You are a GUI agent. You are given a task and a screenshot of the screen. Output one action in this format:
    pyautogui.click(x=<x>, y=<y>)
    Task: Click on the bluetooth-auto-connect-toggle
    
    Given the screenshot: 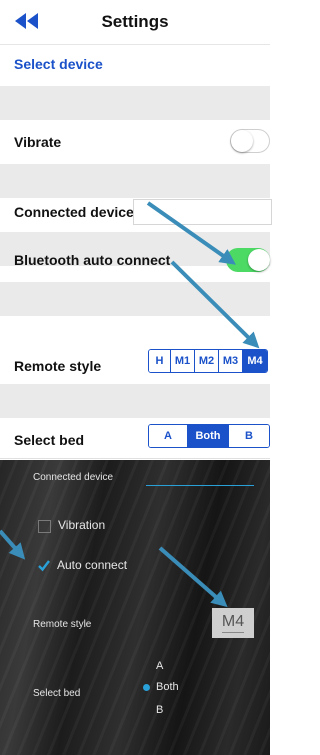 What is the action you would take?
    pyautogui.click(x=248, y=260)
    